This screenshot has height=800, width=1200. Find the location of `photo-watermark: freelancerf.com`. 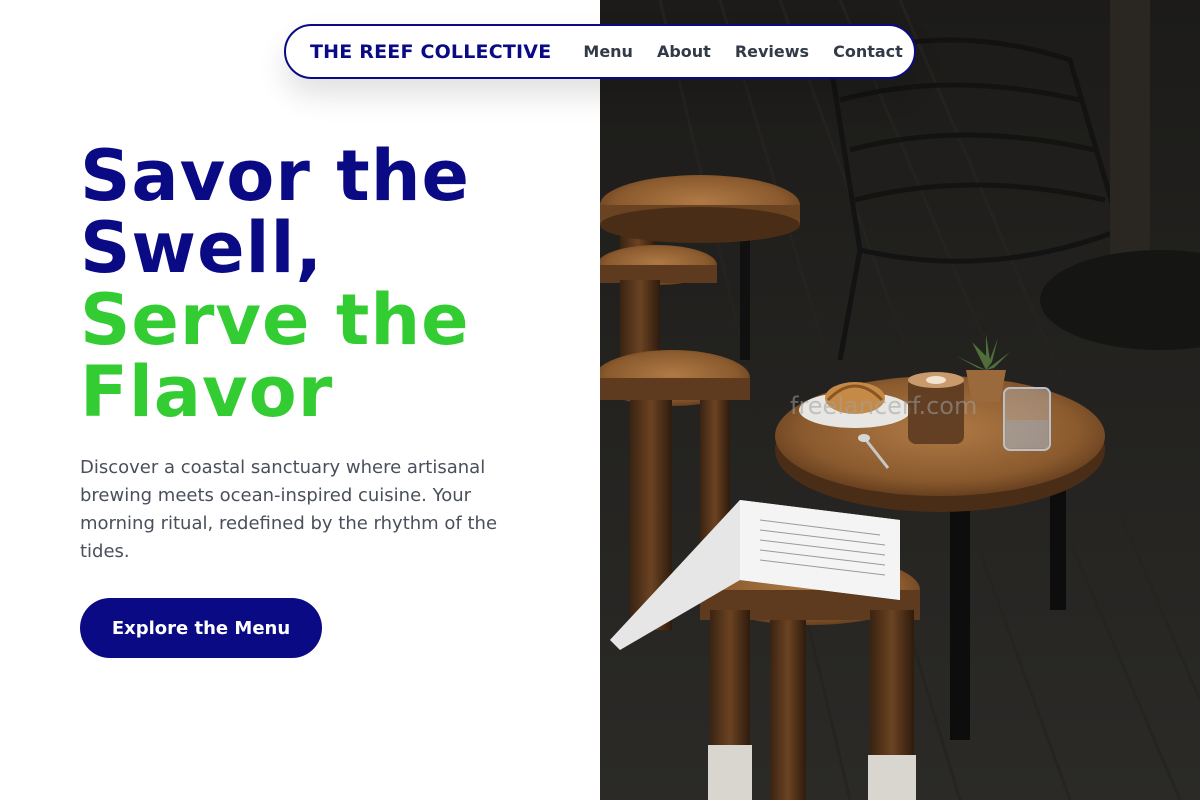

photo-watermark: freelancerf.com is located at coordinates (884, 406).